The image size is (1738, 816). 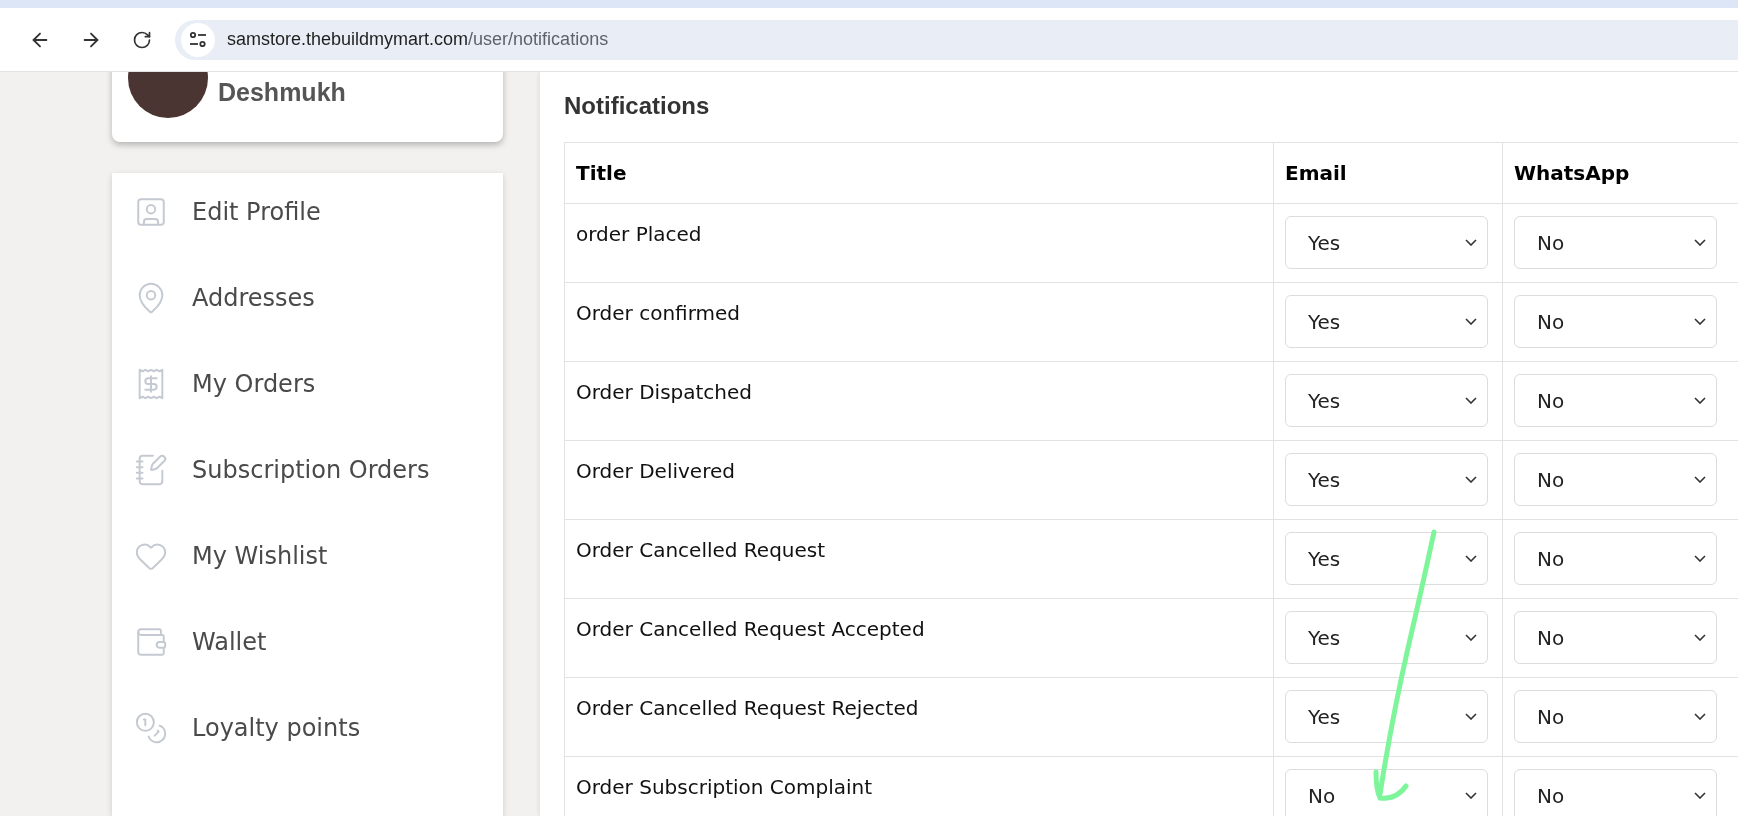 I want to click on column-header: WhatsApp, so click(x=1620, y=173).